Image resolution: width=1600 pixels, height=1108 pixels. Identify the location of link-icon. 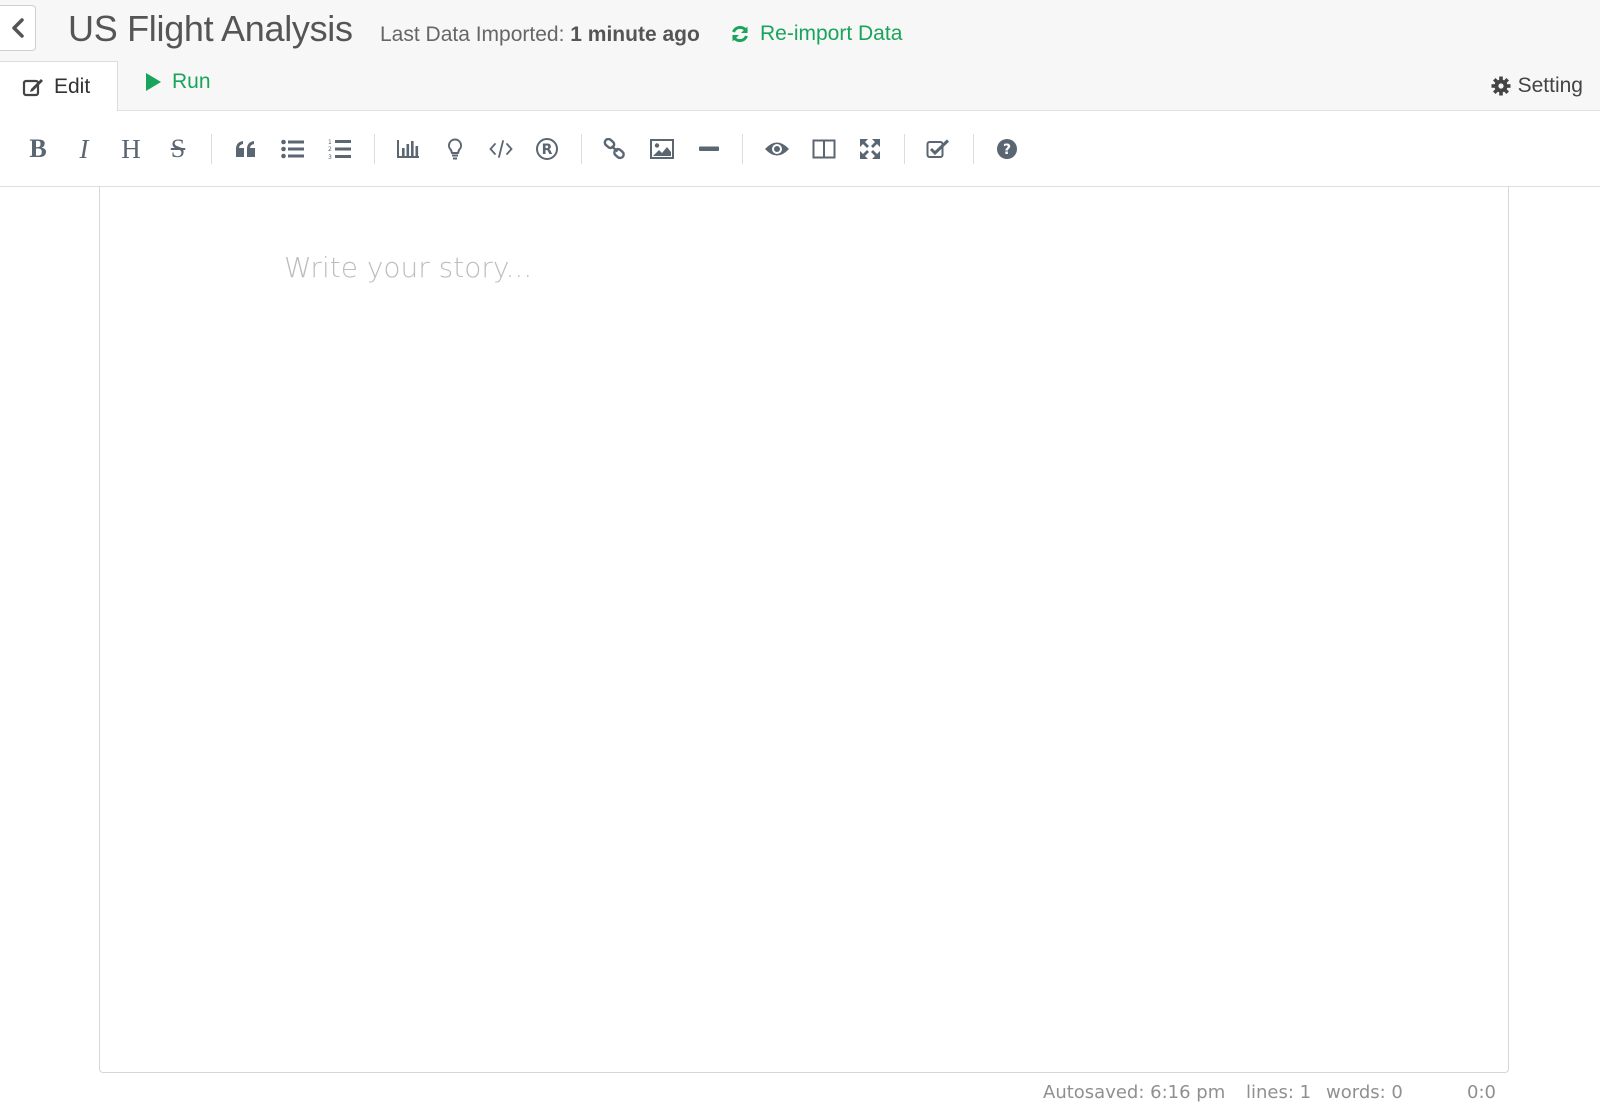
(614, 149).